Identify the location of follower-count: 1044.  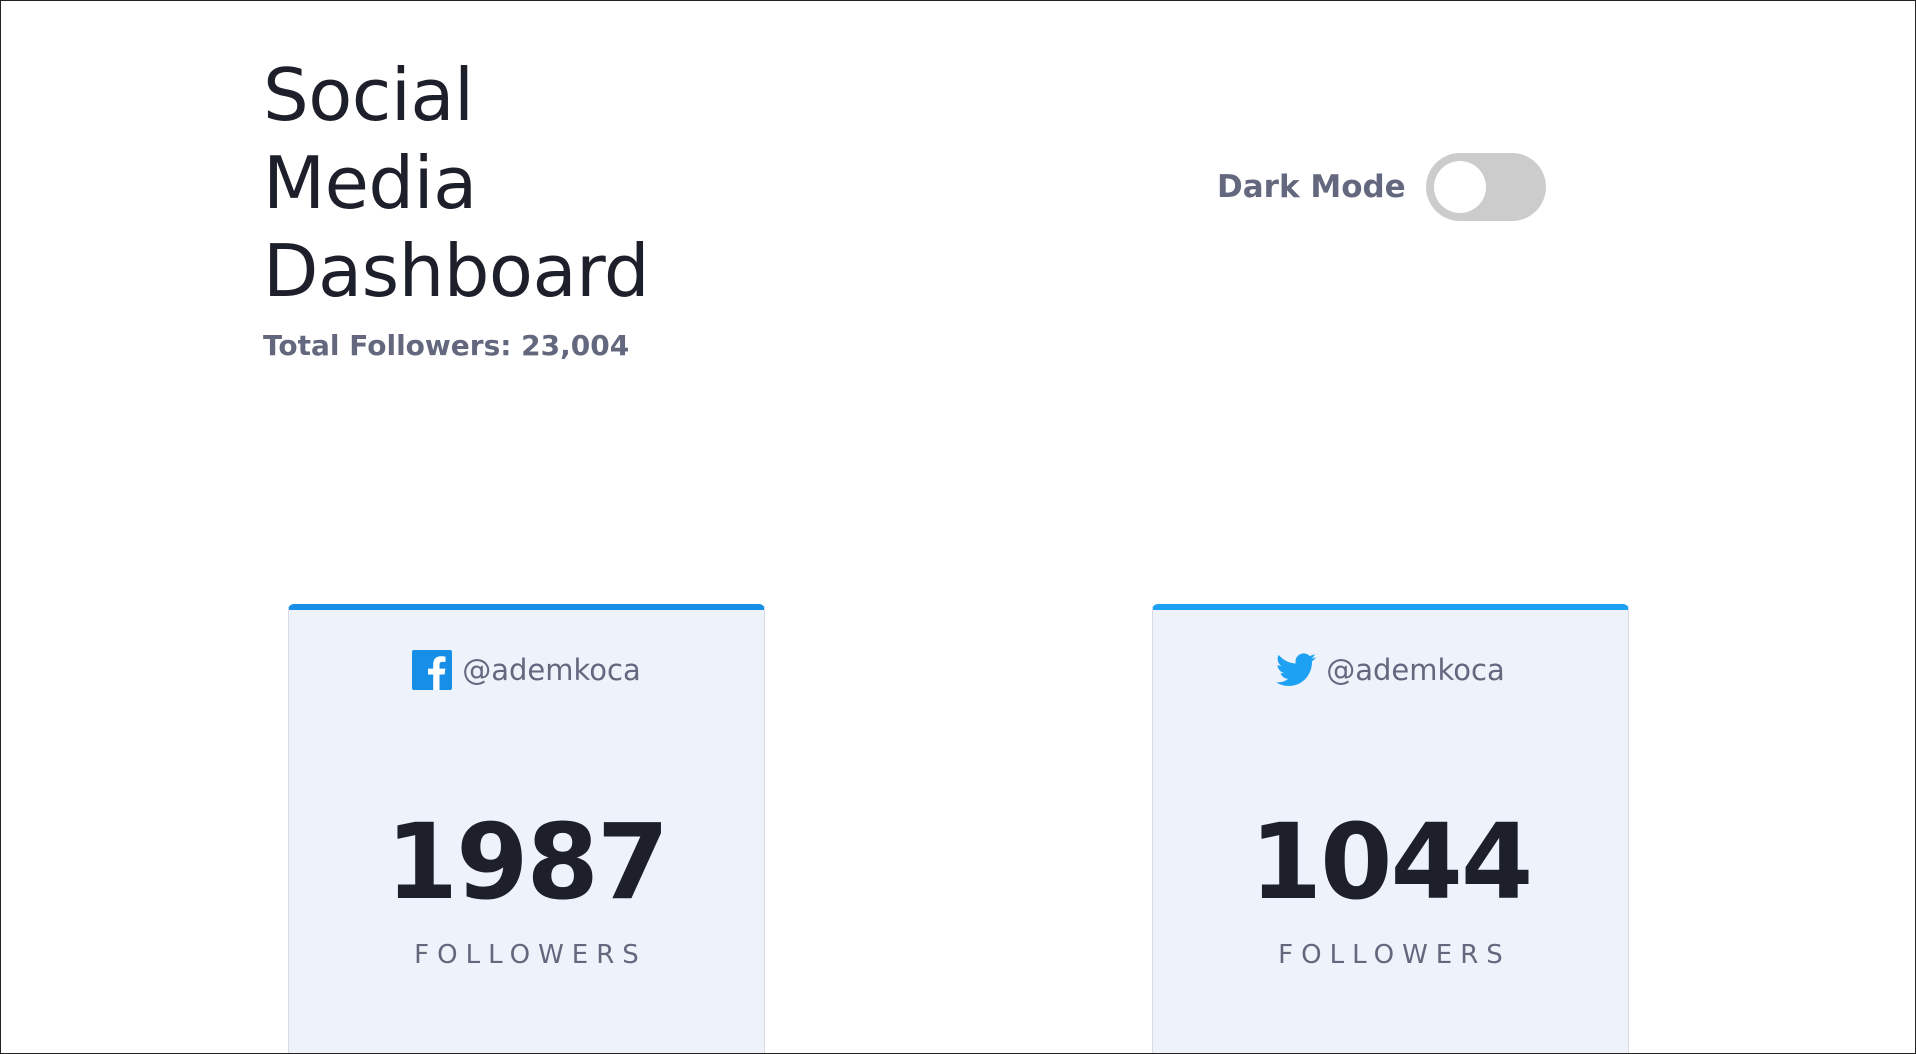
(1391, 862).